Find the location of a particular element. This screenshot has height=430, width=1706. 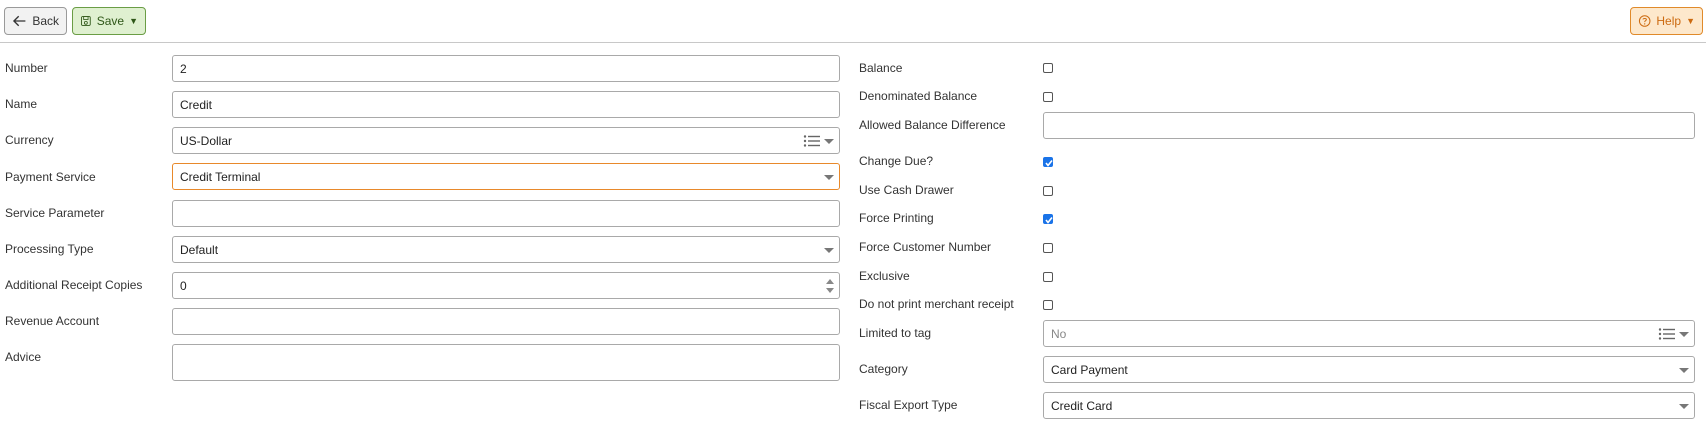

currency-value: US-Dollar is located at coordinates (206, 140).